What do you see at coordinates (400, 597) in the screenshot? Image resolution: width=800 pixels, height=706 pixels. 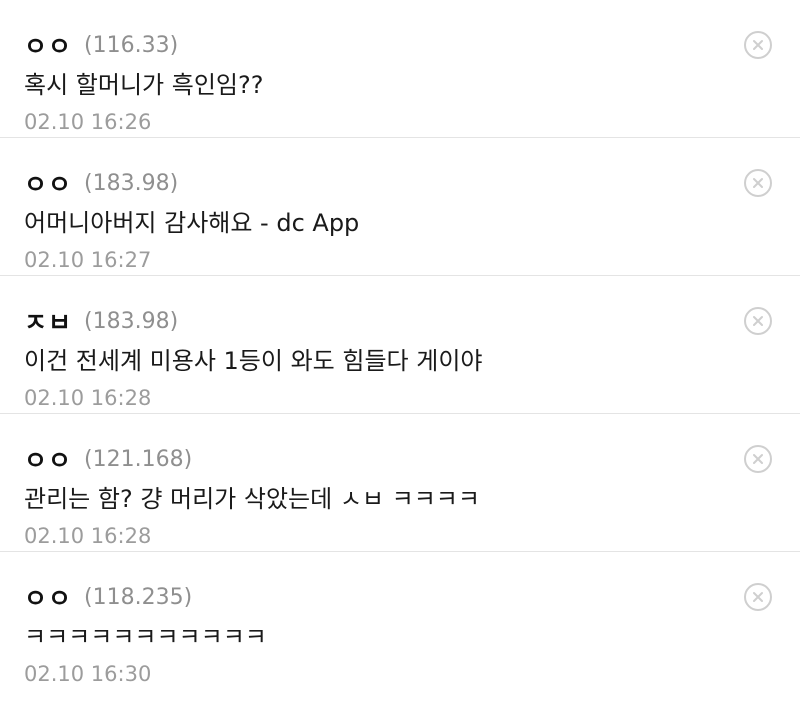 I see `comment-meta: ㅇㅇ (118.235)` at bounding box center [400, 597].